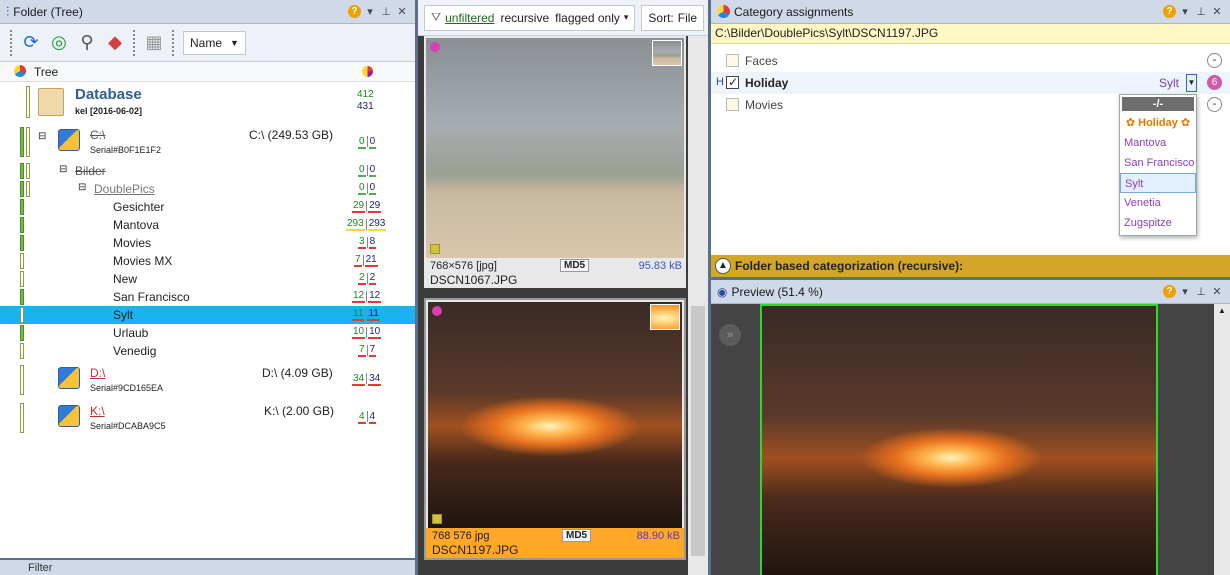 The image size is (1230, 575). I want to click on thumbnail-card: 768×576 [jpg] MD5 95.83 kB DSCN1067.JPG, so click(555, 162).